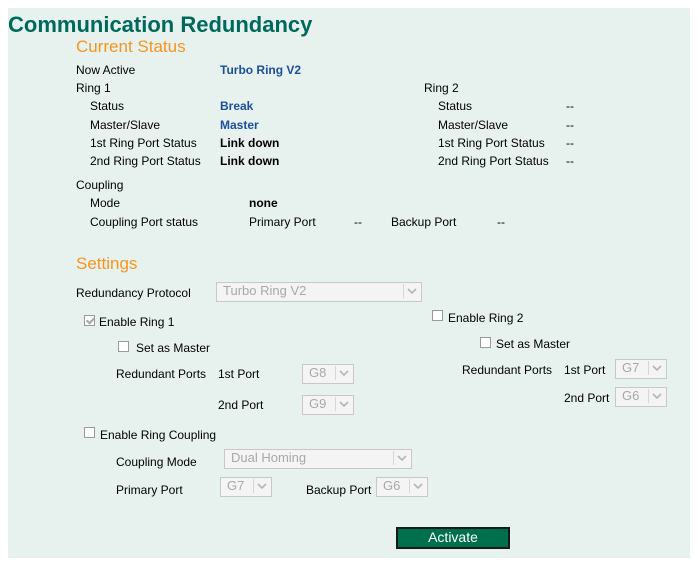 This screenshot has height=566, width=698. I want to click on ring2-port1-select: G7, so click(641, 369).